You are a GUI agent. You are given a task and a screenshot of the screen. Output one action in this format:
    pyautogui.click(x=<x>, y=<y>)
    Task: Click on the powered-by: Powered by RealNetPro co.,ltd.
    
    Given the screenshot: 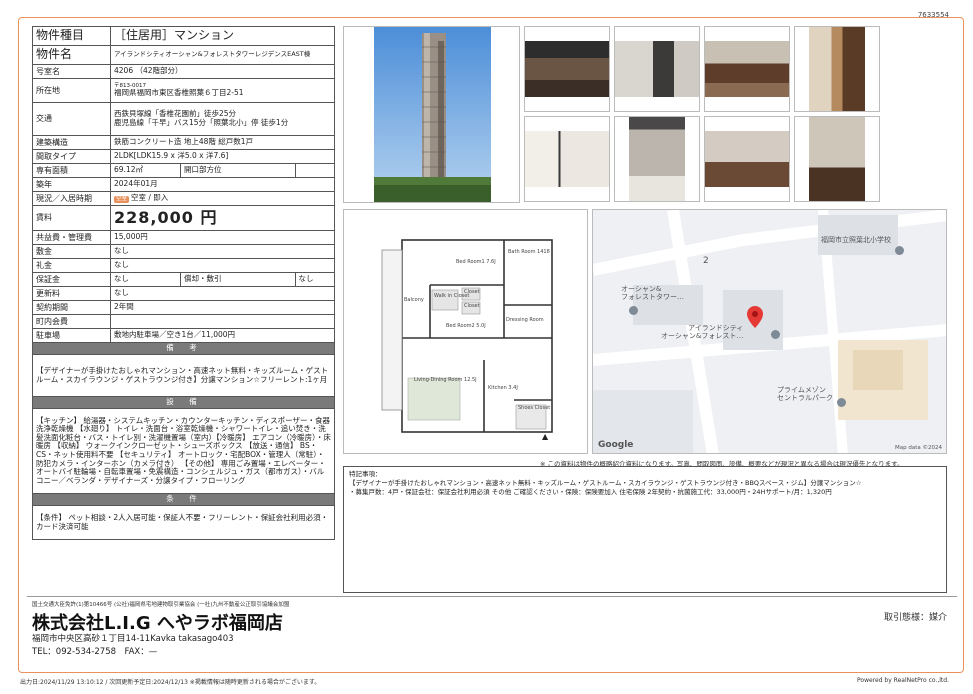 What is the action you would take?
    pyautogui.click(x=903, y=680)
    